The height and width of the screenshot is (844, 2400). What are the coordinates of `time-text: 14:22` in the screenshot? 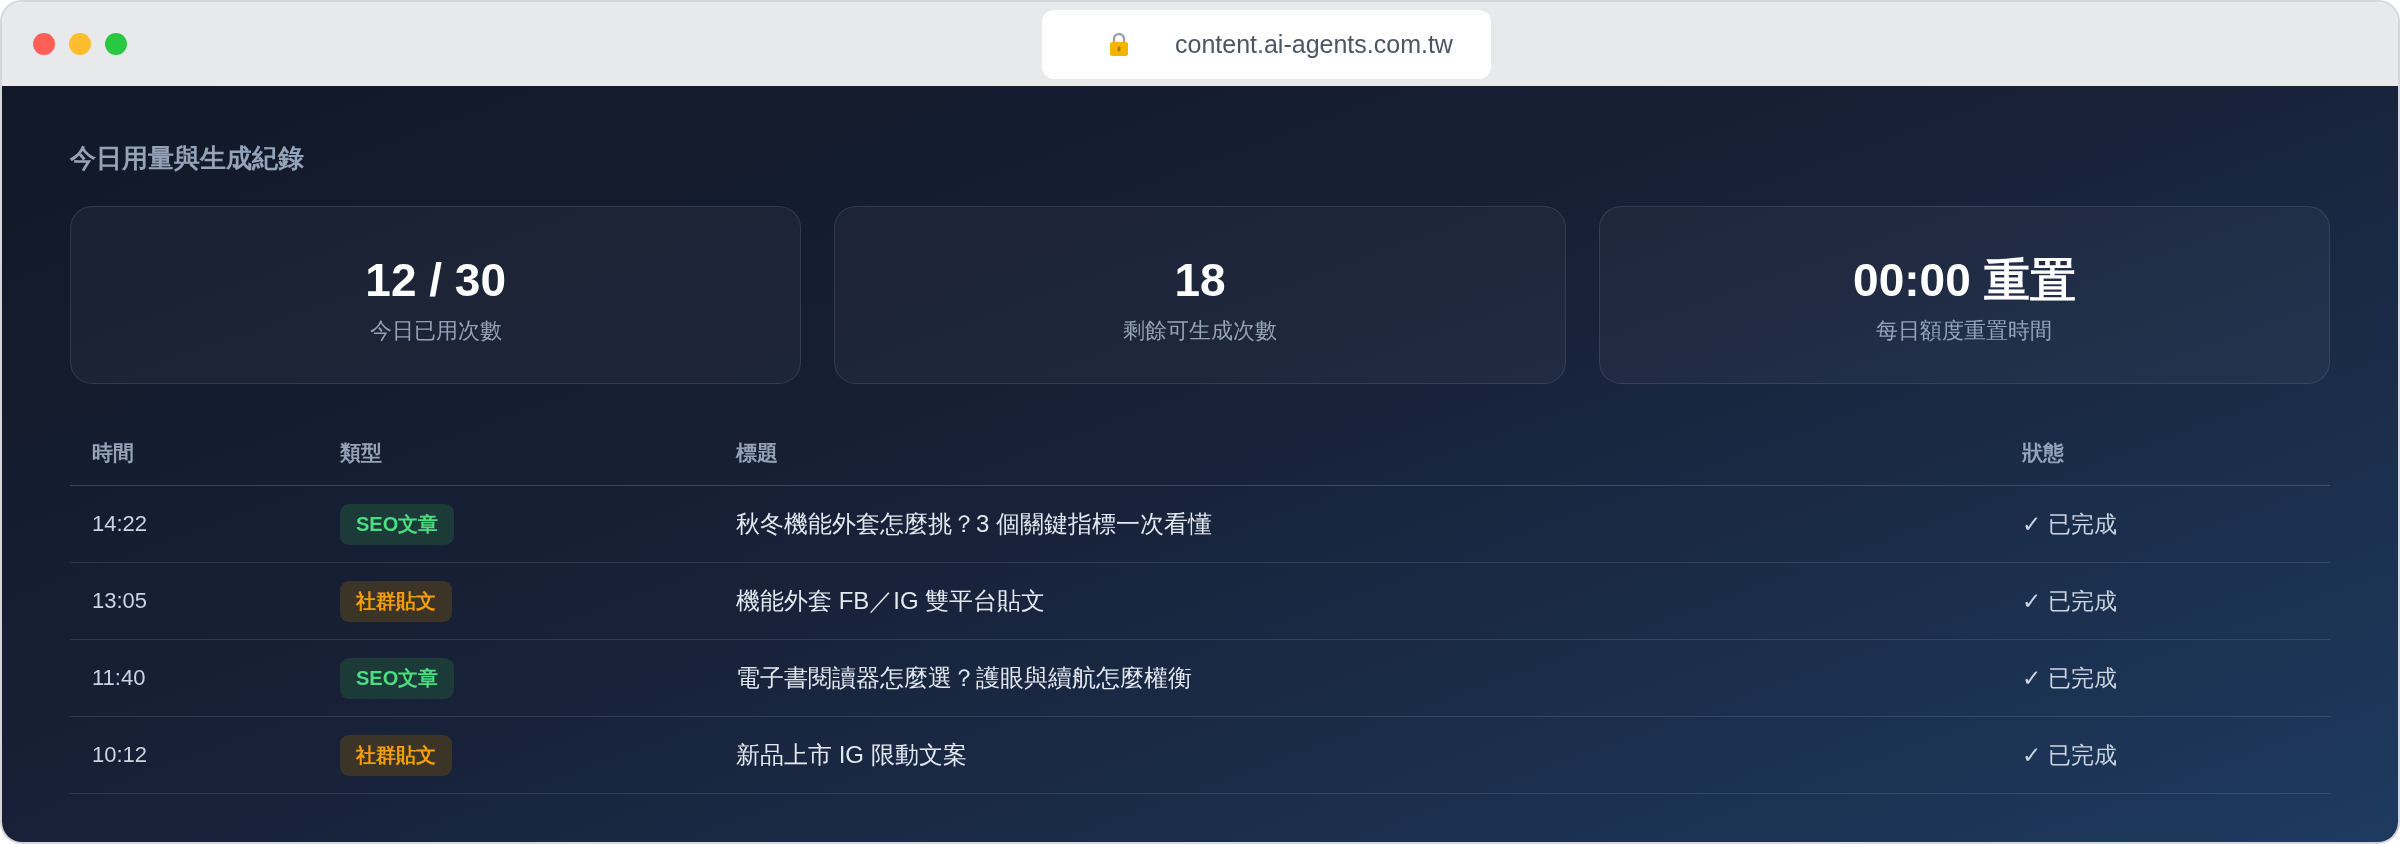 It's located at (120, 524).